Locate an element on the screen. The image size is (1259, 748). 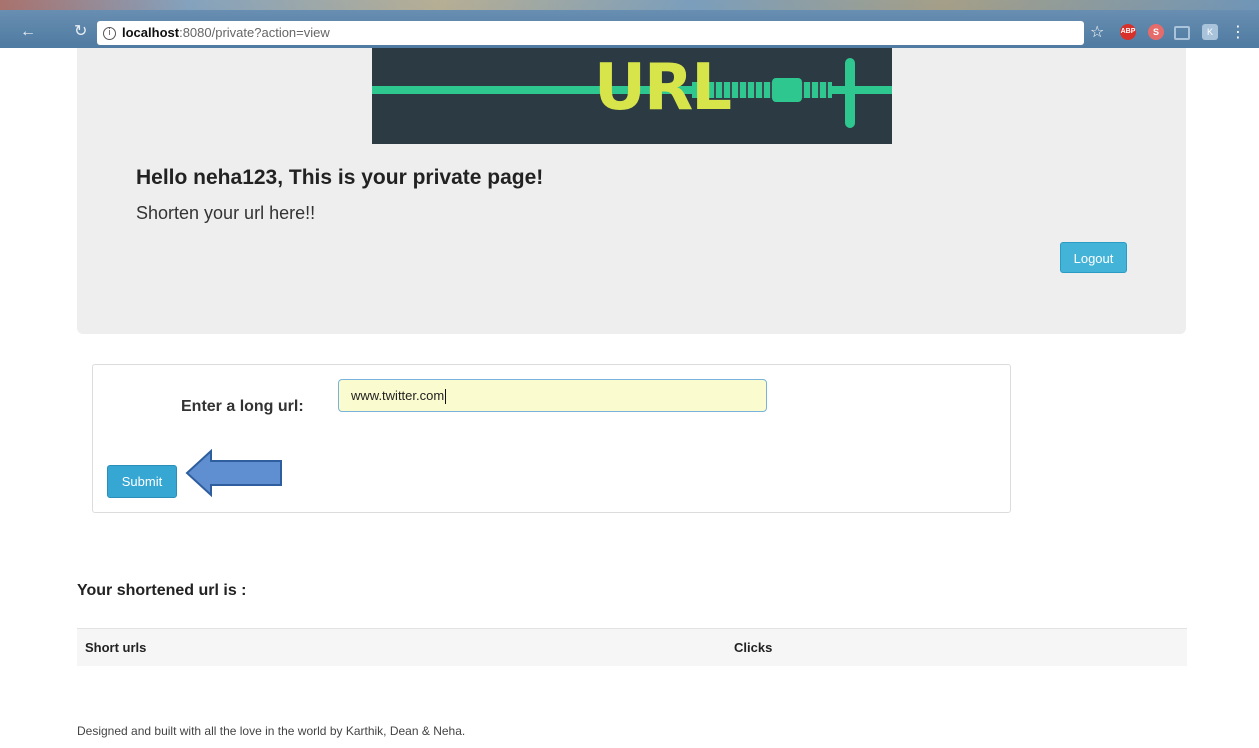
column-header-short-urls: Short urls is located at coordinates (116, 647).